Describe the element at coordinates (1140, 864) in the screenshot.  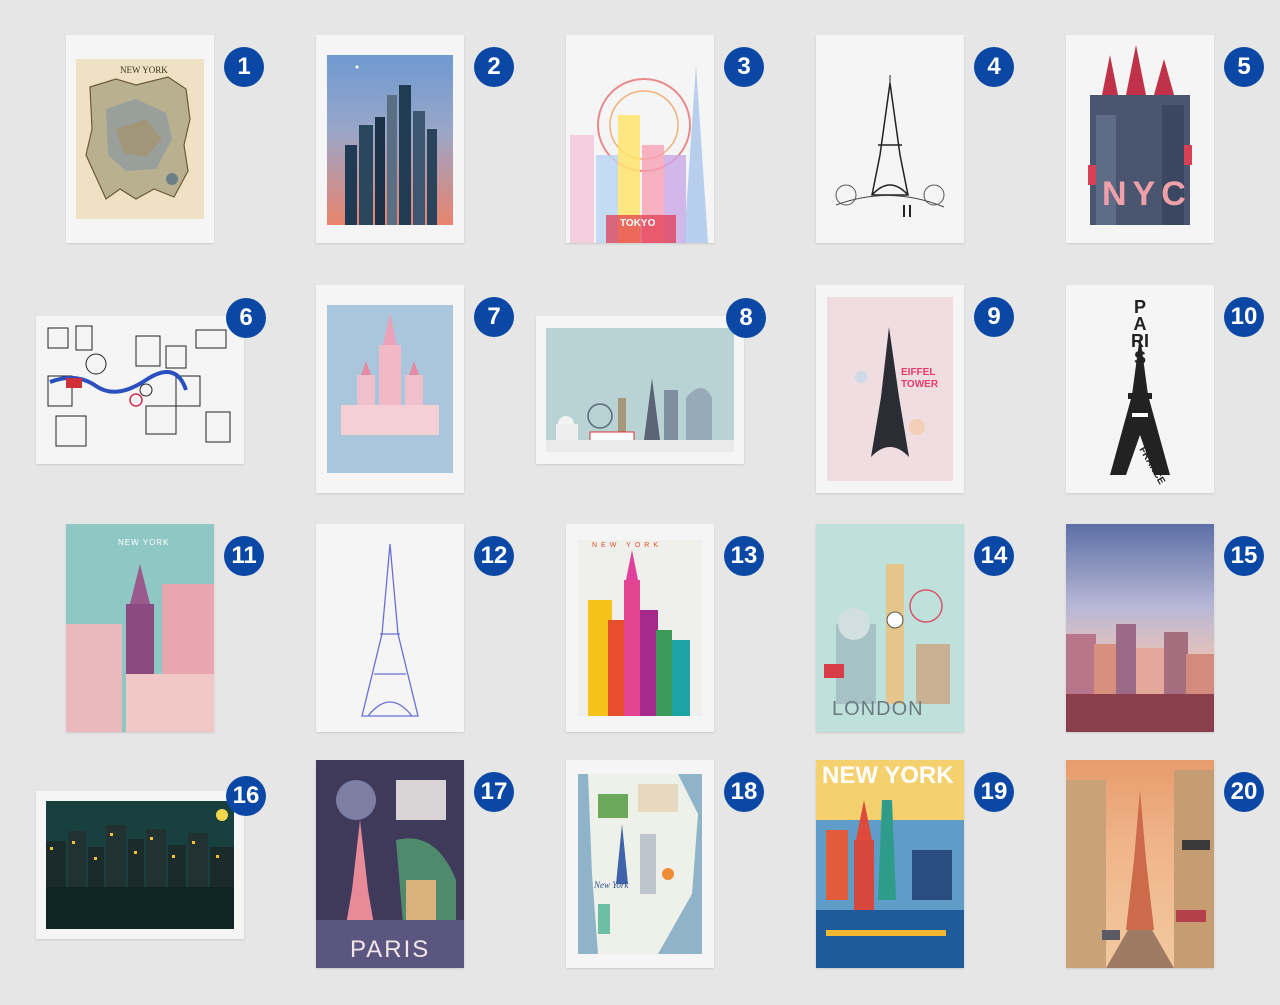
I see `poster-20-image` at that location.